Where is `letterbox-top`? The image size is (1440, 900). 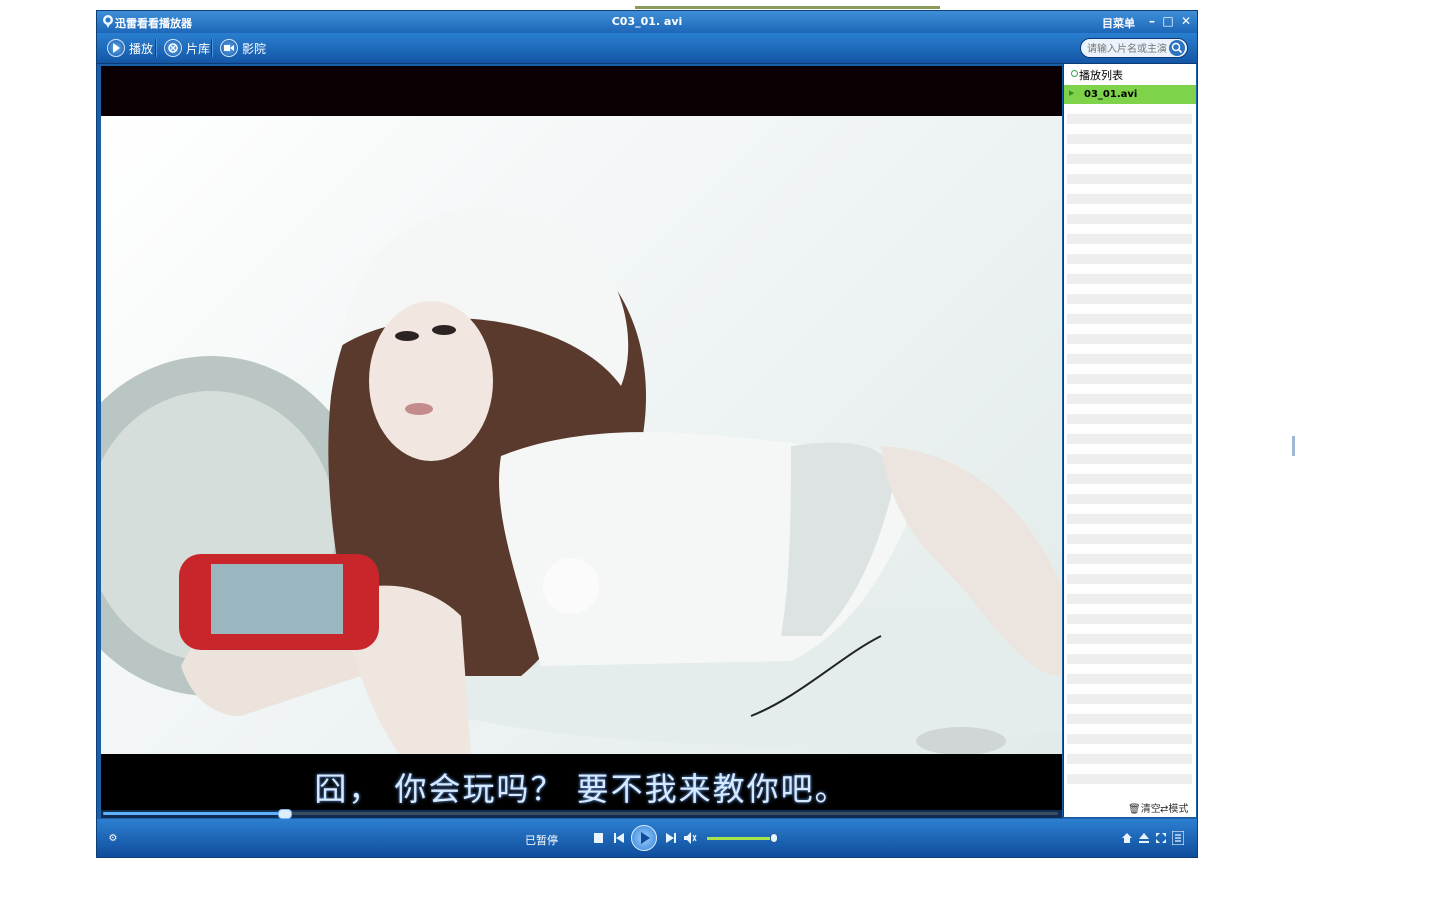
letterbox-top is located at coordinates (581, 91).